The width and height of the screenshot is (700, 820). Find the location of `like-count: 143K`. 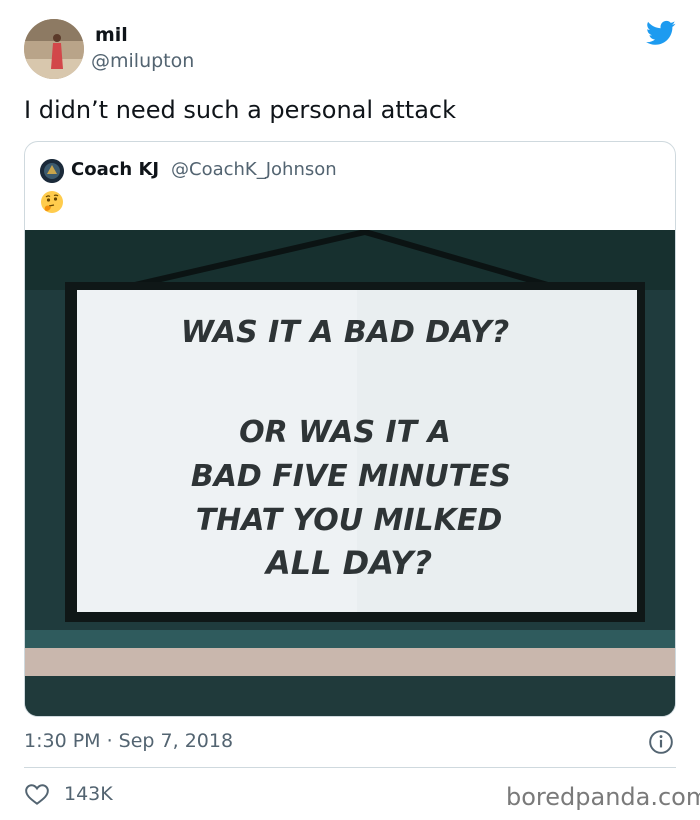

like-count: 143K is located at coordinates (88, 794).